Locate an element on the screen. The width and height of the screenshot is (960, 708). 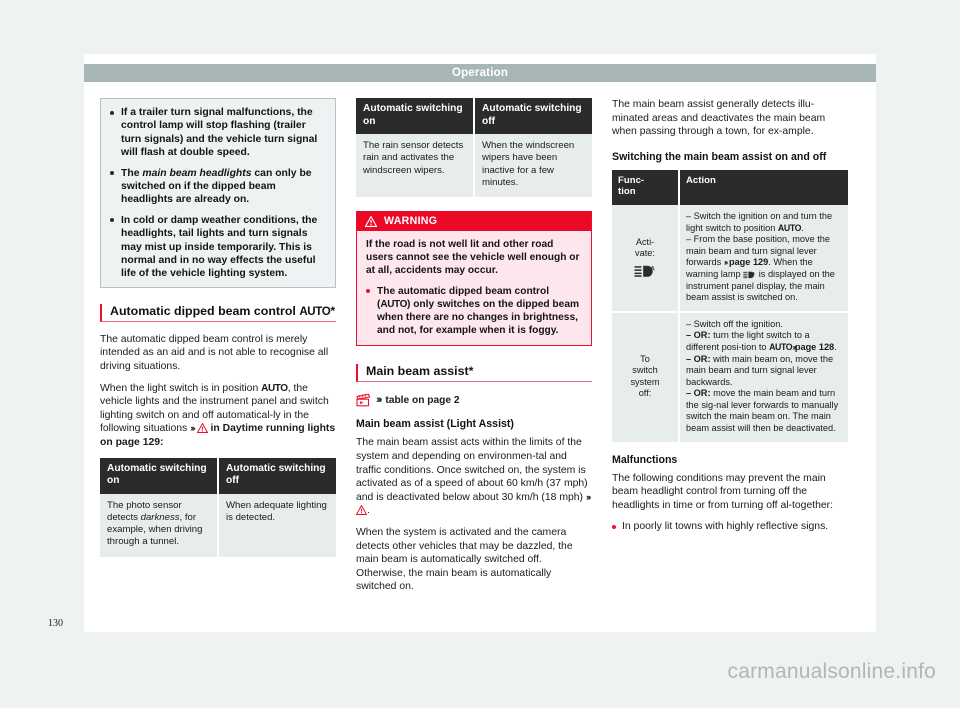
table-cell-function-switch-off: To switch system off: is located at coordinates (646, 376).